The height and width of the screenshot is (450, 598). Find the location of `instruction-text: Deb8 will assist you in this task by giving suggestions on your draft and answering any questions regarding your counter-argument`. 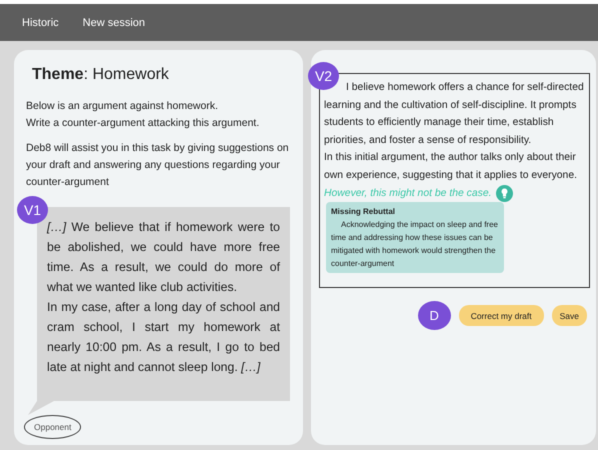

instruction-text: Deb8 will assist you in this task by giving suggestions on your draft and answering any questions regarding your counter-argument is located at coordinates (158, 165).